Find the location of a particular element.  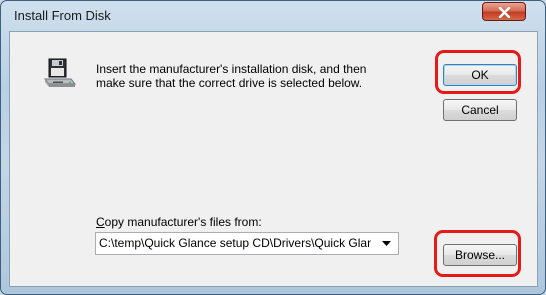

title-bar: Install From Disk is located at coordinates (273, 16).